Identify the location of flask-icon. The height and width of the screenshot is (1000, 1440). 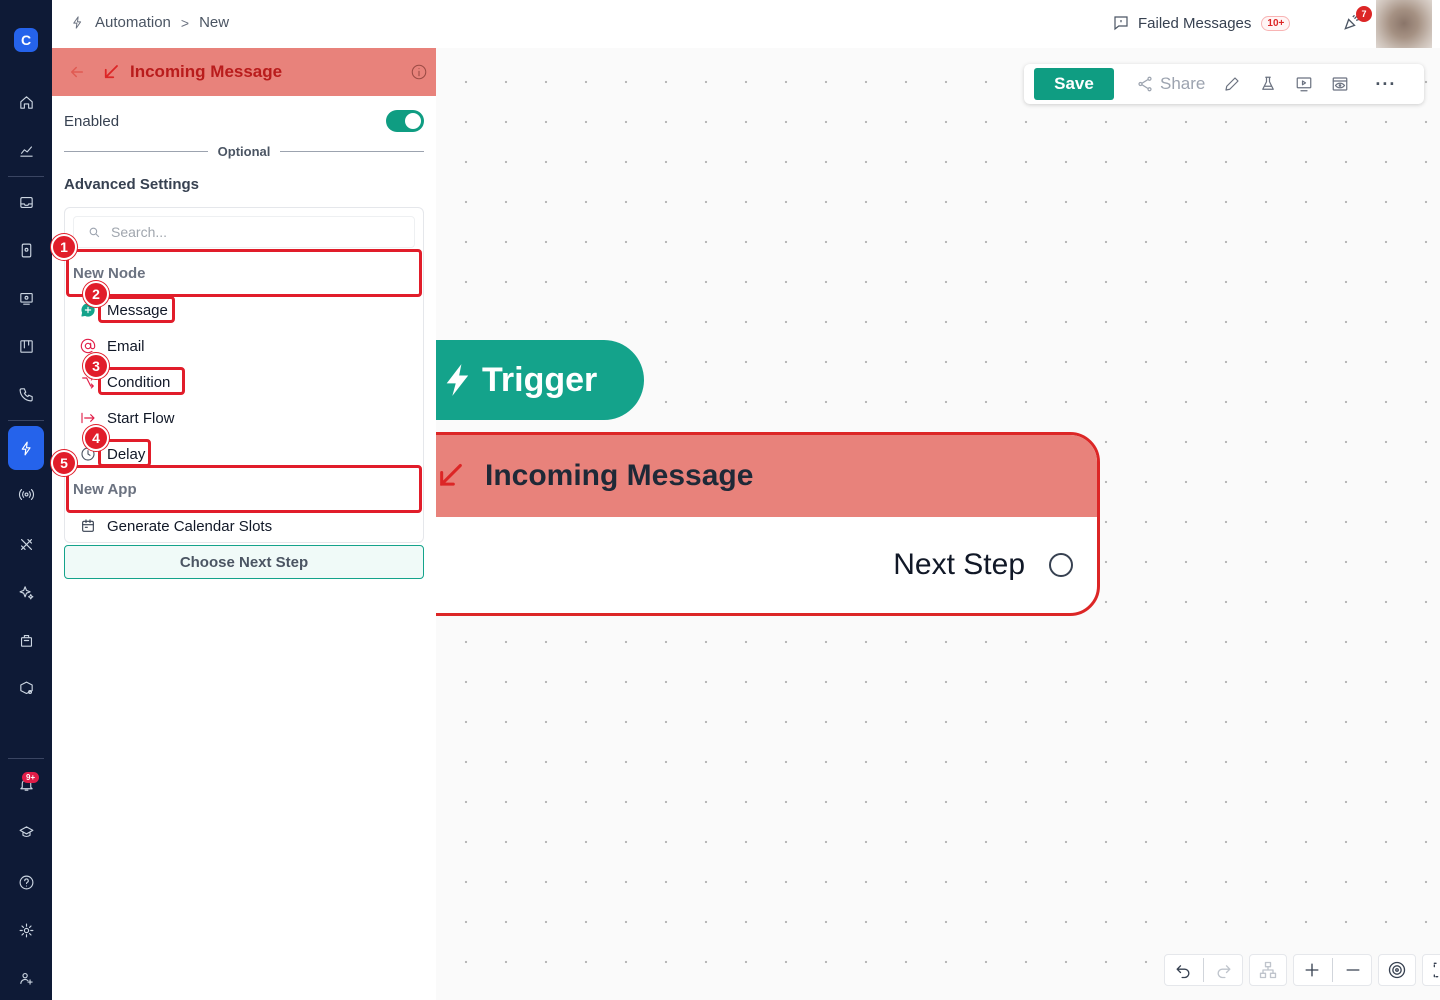
(1268, 83).